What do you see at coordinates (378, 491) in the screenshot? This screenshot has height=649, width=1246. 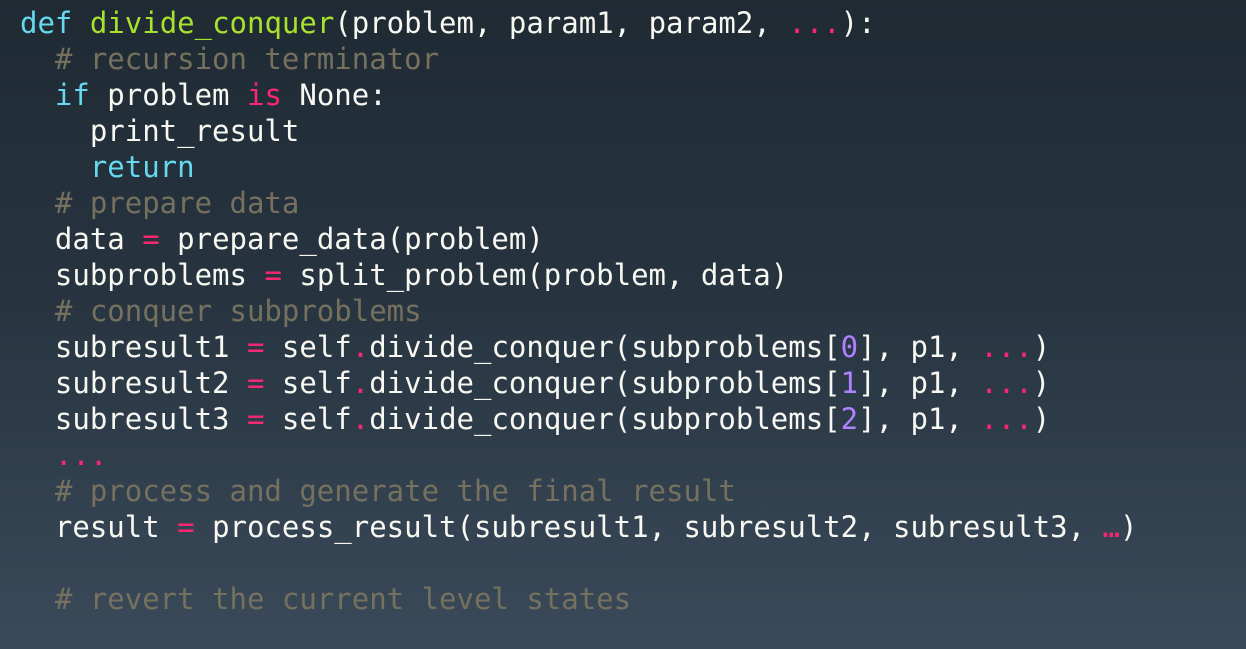 I see `comment-token: # process and generate the final result` at bounding box center [378, 491].